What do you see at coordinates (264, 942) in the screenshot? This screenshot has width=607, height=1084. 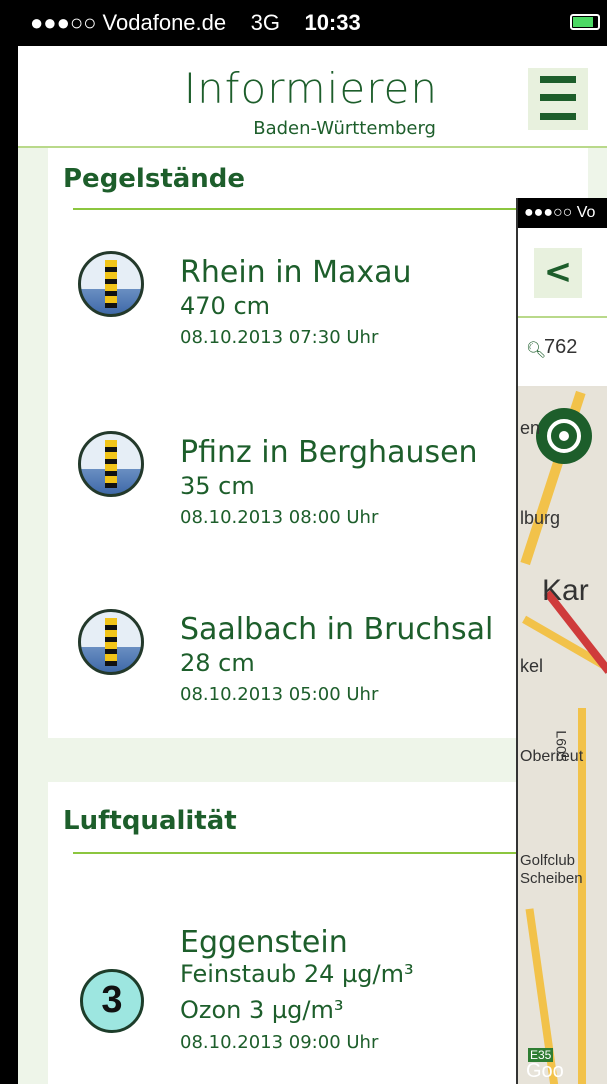 I see `station-name: Eggenstein` at bounding box center [264, 942].